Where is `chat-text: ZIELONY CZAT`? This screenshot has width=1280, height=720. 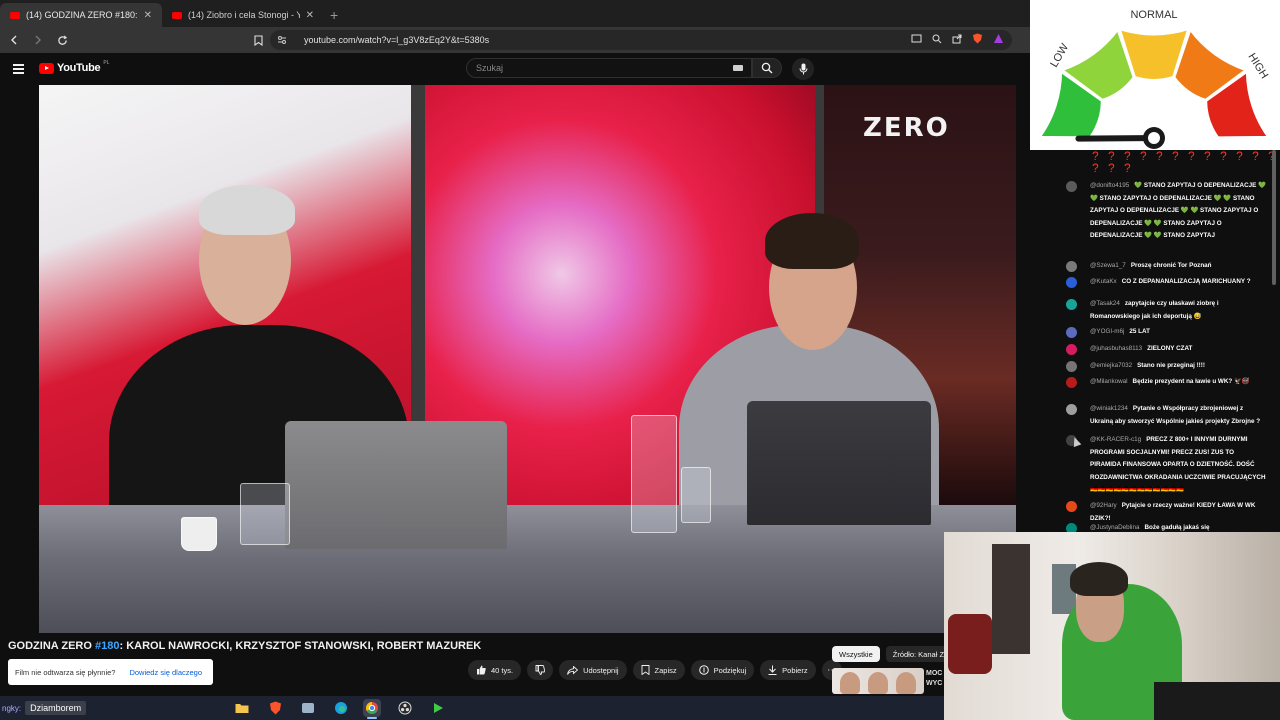
chat-text: ZIELONY CZAT is located at coordinates (1170, 348).